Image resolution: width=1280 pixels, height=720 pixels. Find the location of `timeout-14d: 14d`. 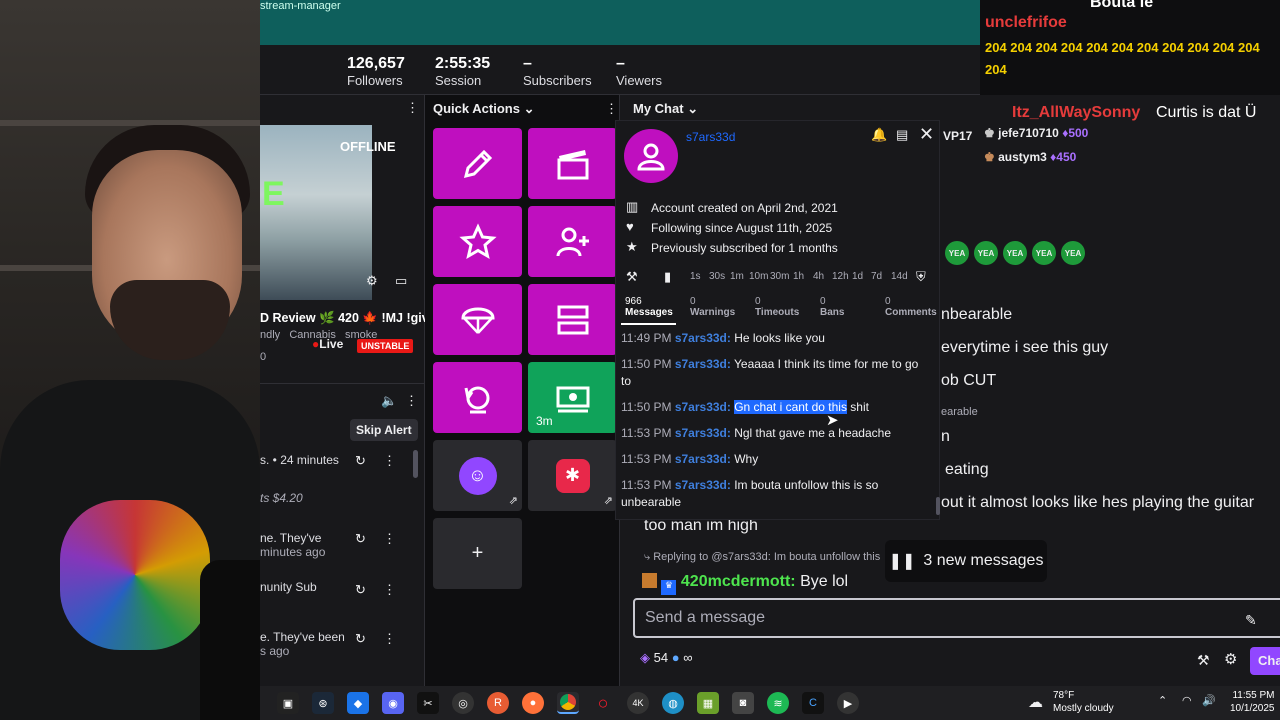

timeout-14d: 14d is located at coordinates (899, 276).